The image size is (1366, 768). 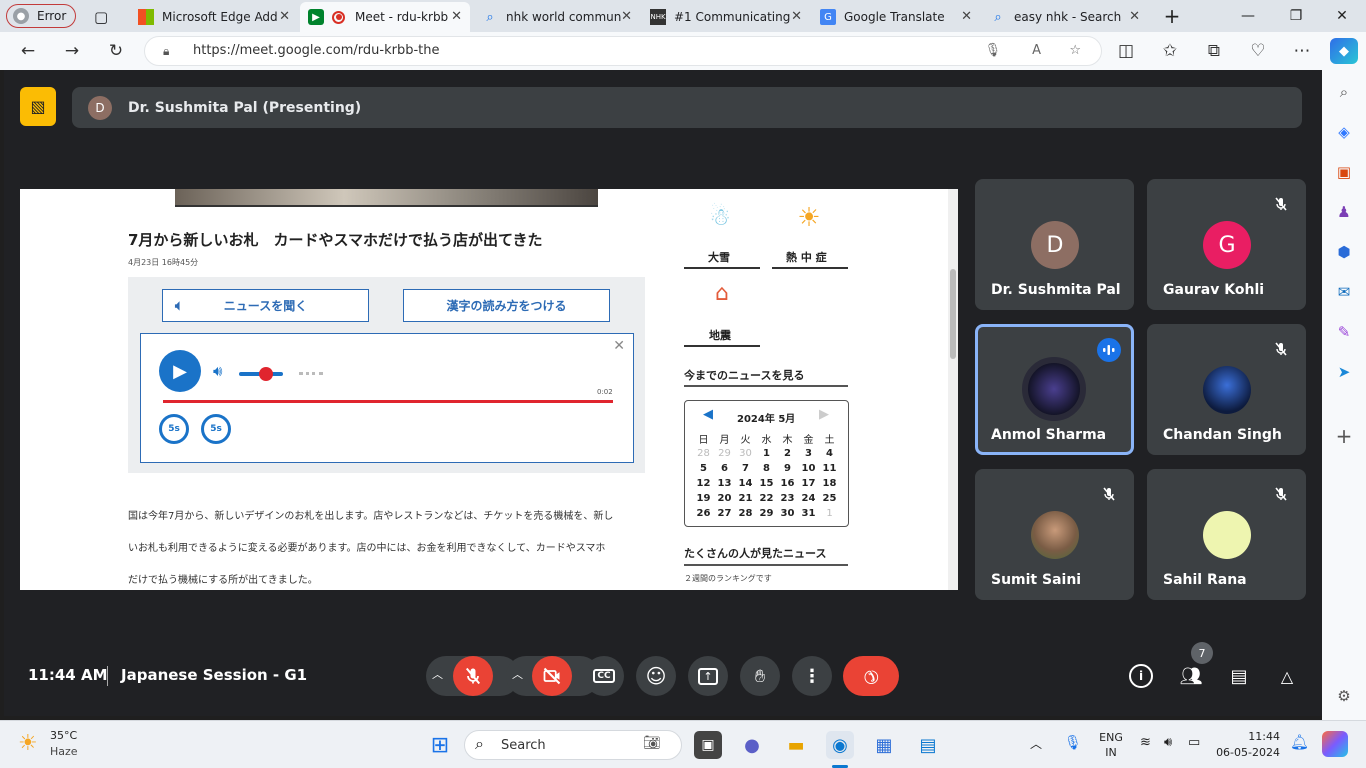 I want to click on raise-hand-button: ✋︎, so click(x=760, y=676).